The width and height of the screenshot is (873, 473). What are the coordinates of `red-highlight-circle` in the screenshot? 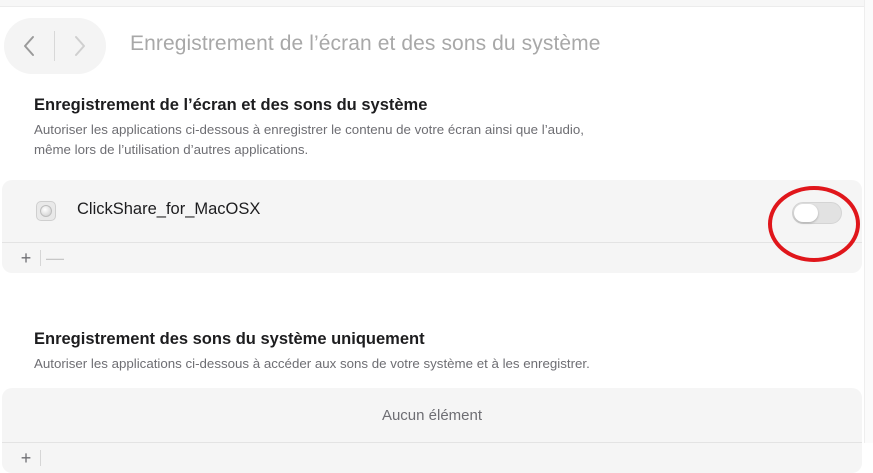 It's located at (814, 224).